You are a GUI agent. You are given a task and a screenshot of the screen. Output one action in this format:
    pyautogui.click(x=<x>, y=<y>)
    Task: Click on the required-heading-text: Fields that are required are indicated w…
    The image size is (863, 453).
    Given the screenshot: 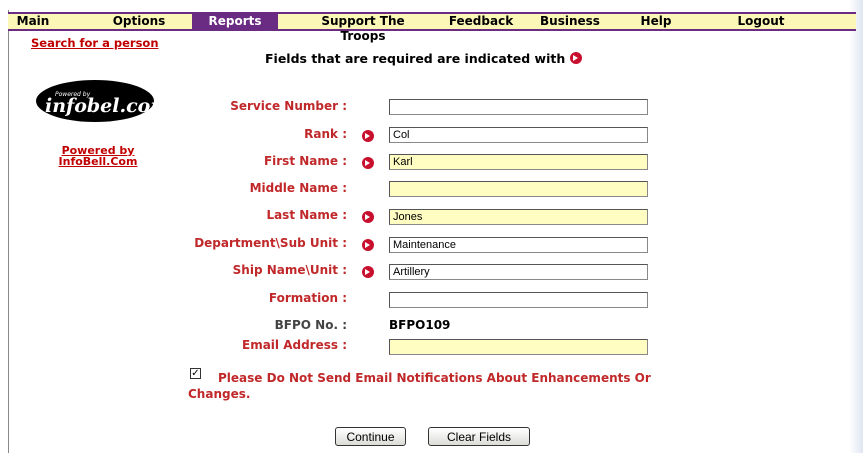 What is the action you would take?
    pyautogui.click(x=415, y=58)
    